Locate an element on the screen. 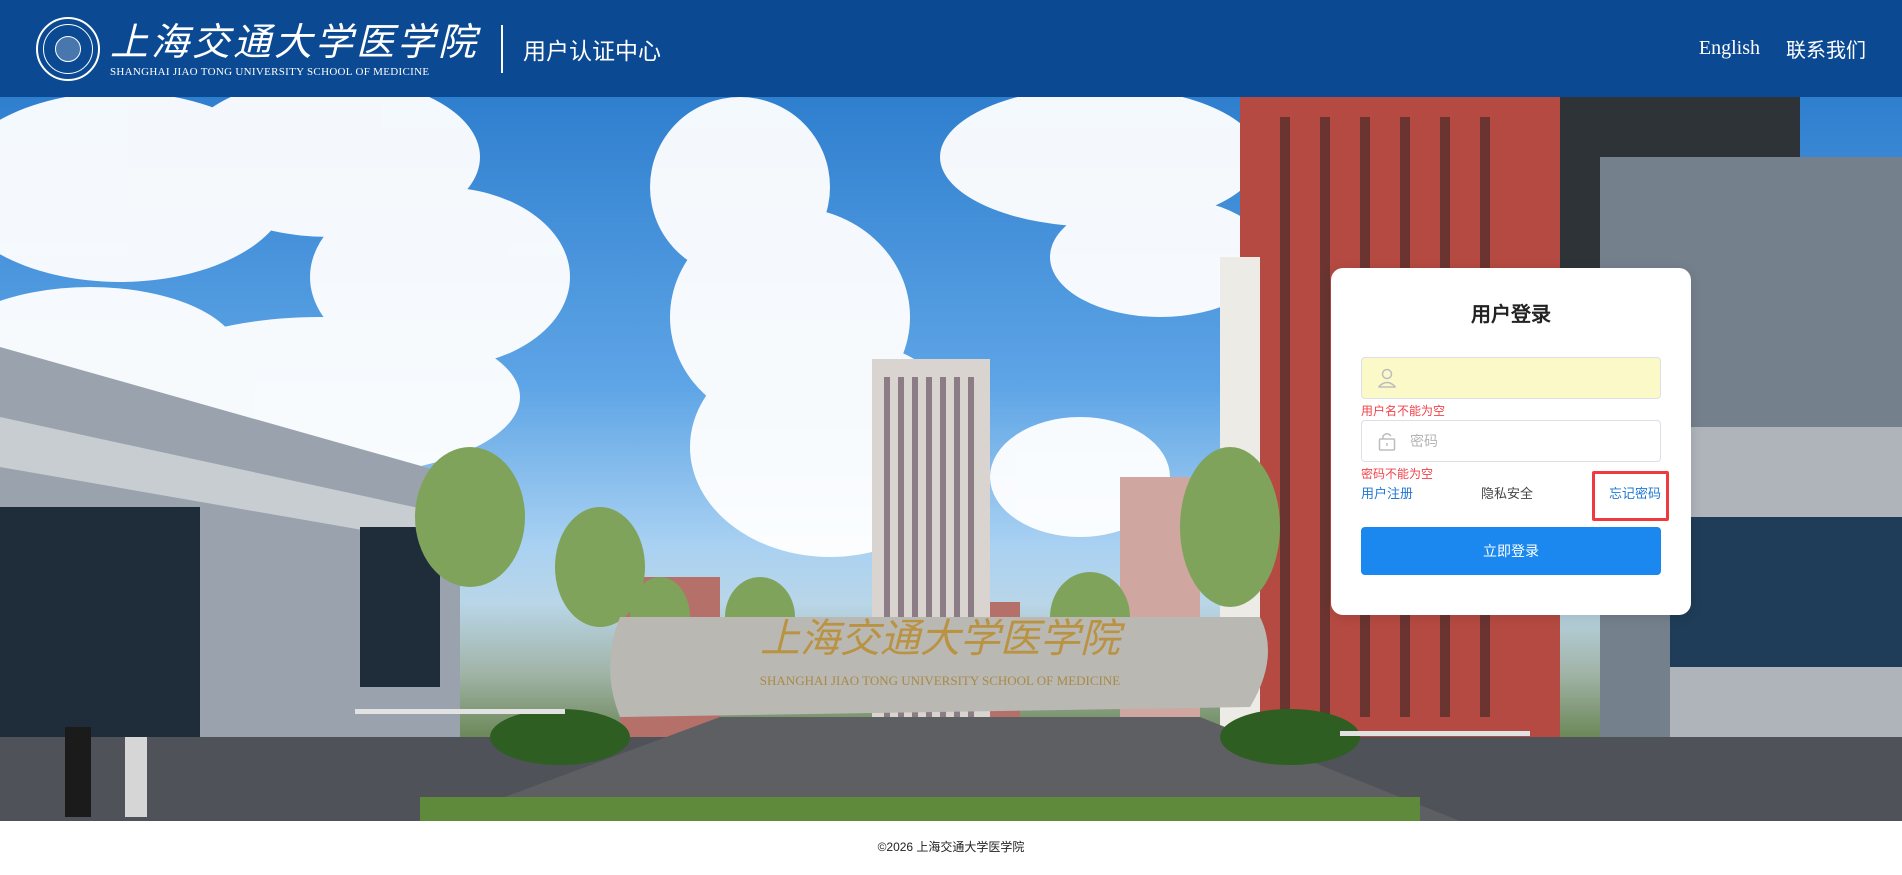 Image resolution: width=1902 pixels, height=875 pixels. username-error: 用户名不能为空 is located at coordinates (1403, 411).